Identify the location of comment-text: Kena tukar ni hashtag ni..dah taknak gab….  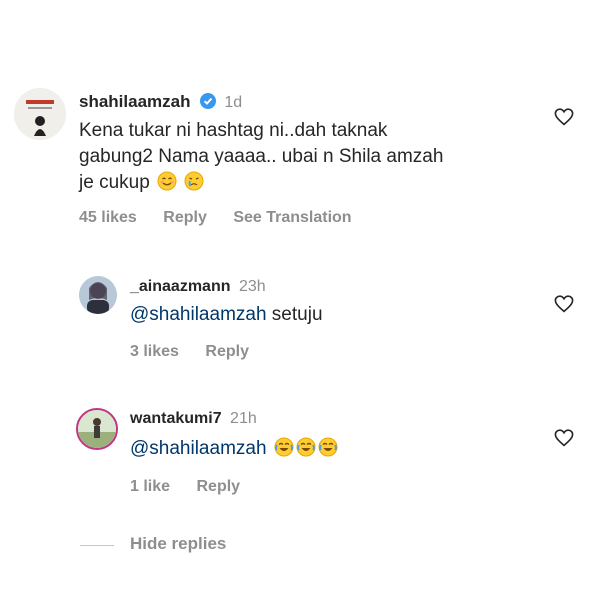
(261, 157).